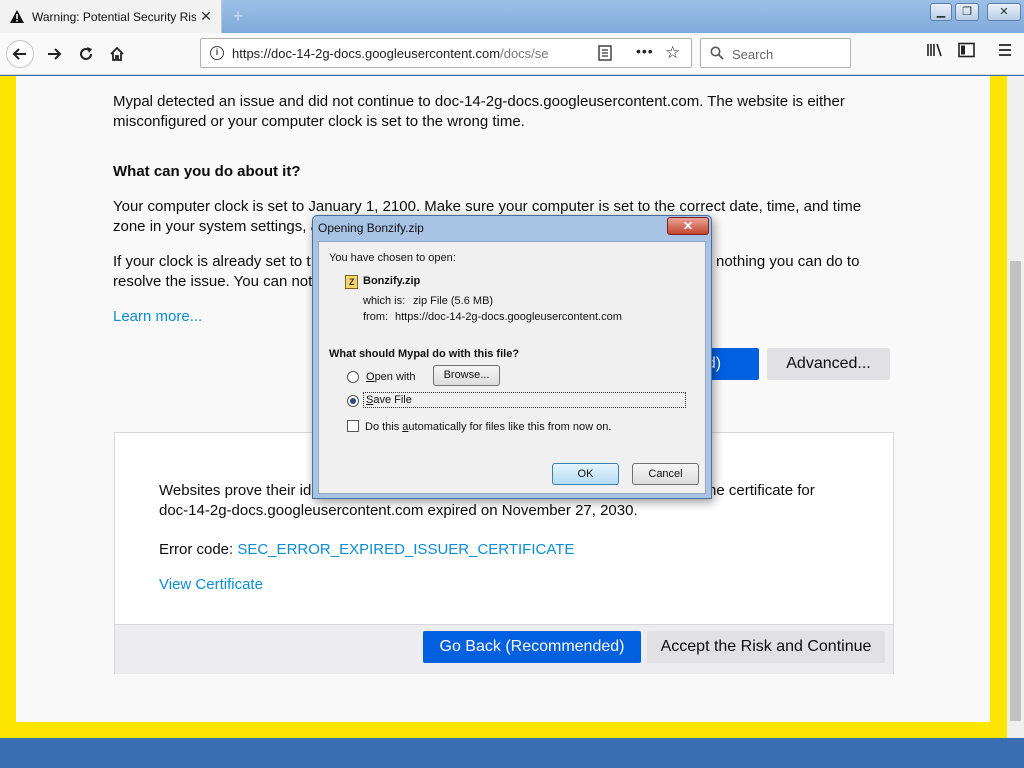 This screenshot has width=1024, height=768. What do you see at coordinates (512, 753) in the screenshot?
I see `taskbar` at bounding box center [512, 753].